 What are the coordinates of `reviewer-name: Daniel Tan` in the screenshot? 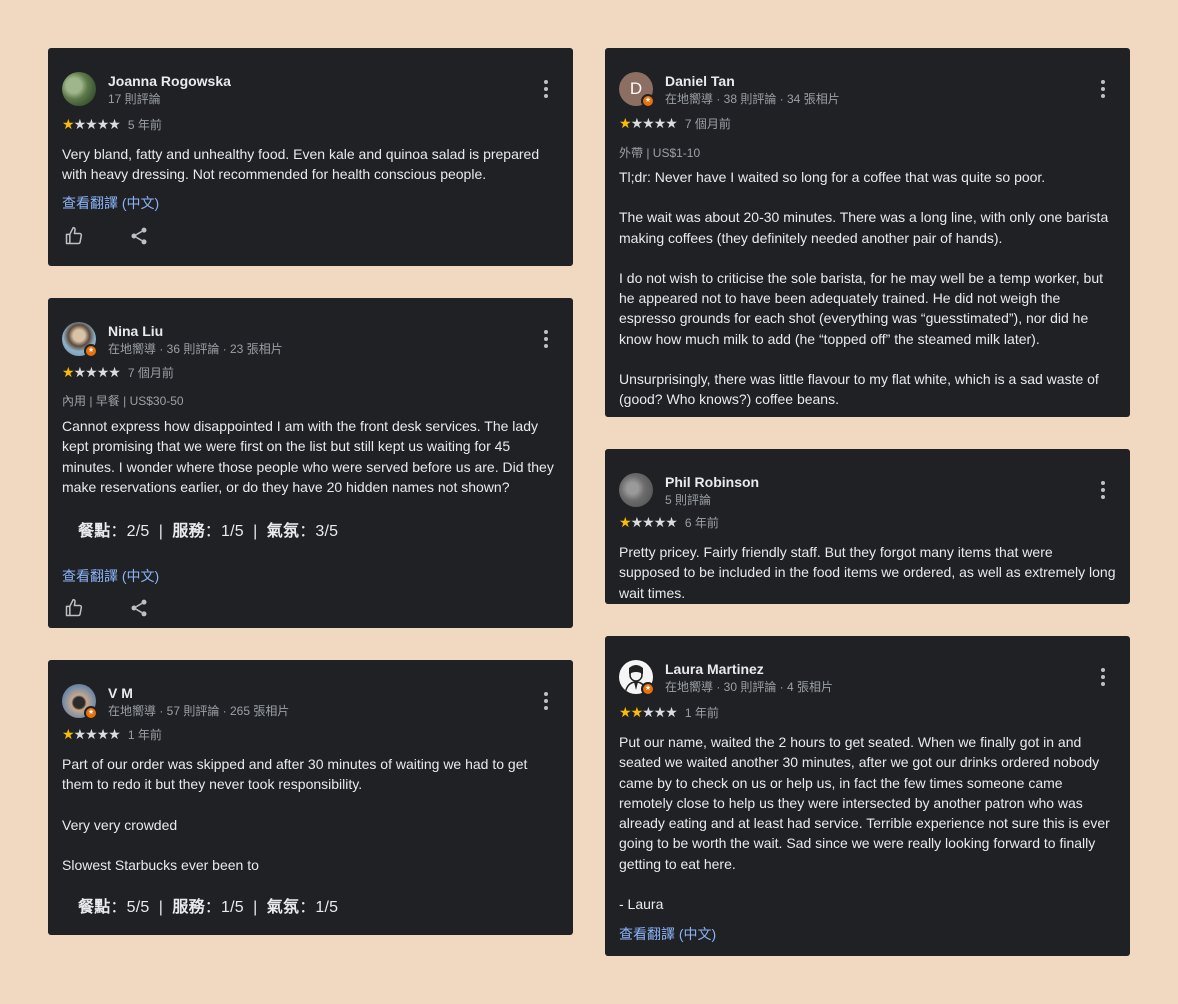 It's located at (700, 81).